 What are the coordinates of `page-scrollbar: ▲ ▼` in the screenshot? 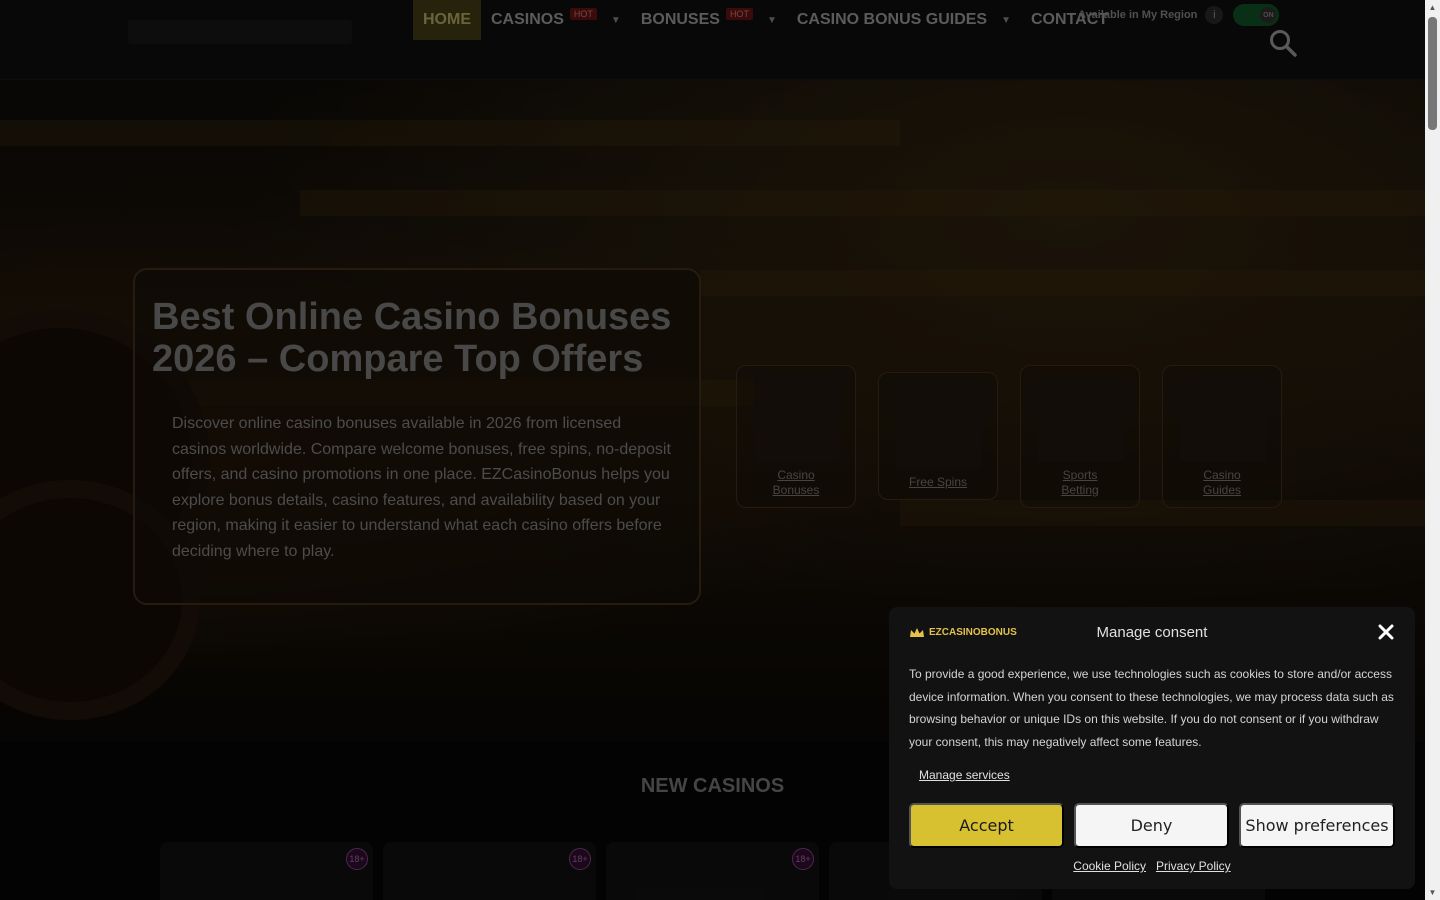 It's located at (1432, 450).